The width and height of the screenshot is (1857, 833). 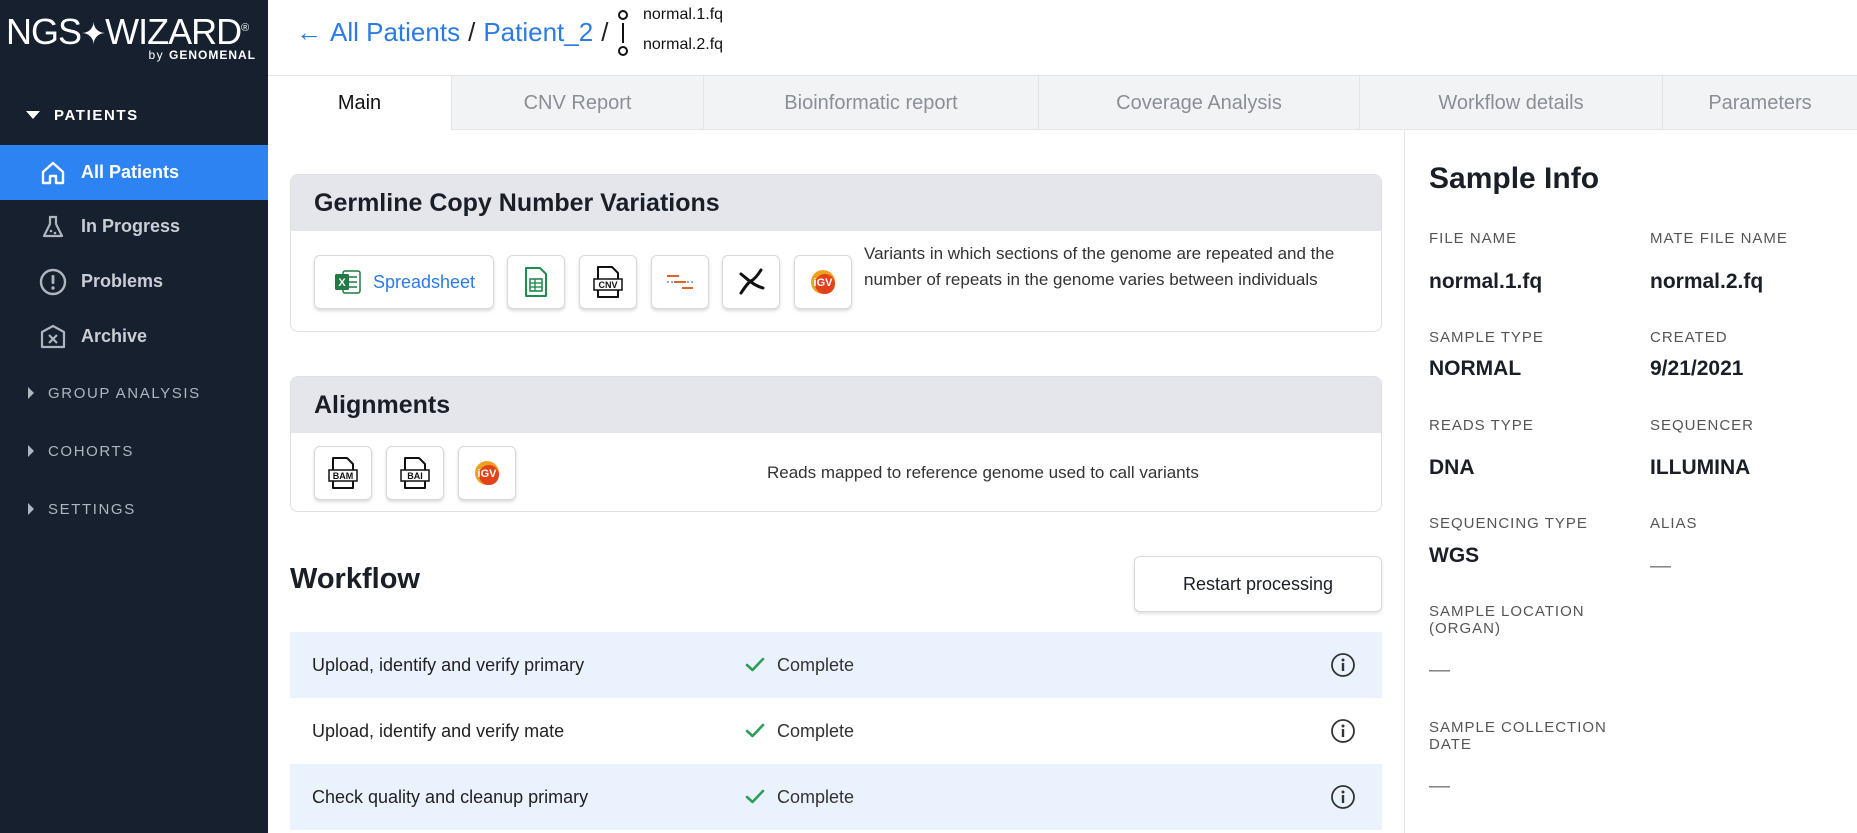 What do you see at coordinates (683, 44) in the screenshot?
I see `file-mate: normal.2.fq` at bounding box center [683, 44].